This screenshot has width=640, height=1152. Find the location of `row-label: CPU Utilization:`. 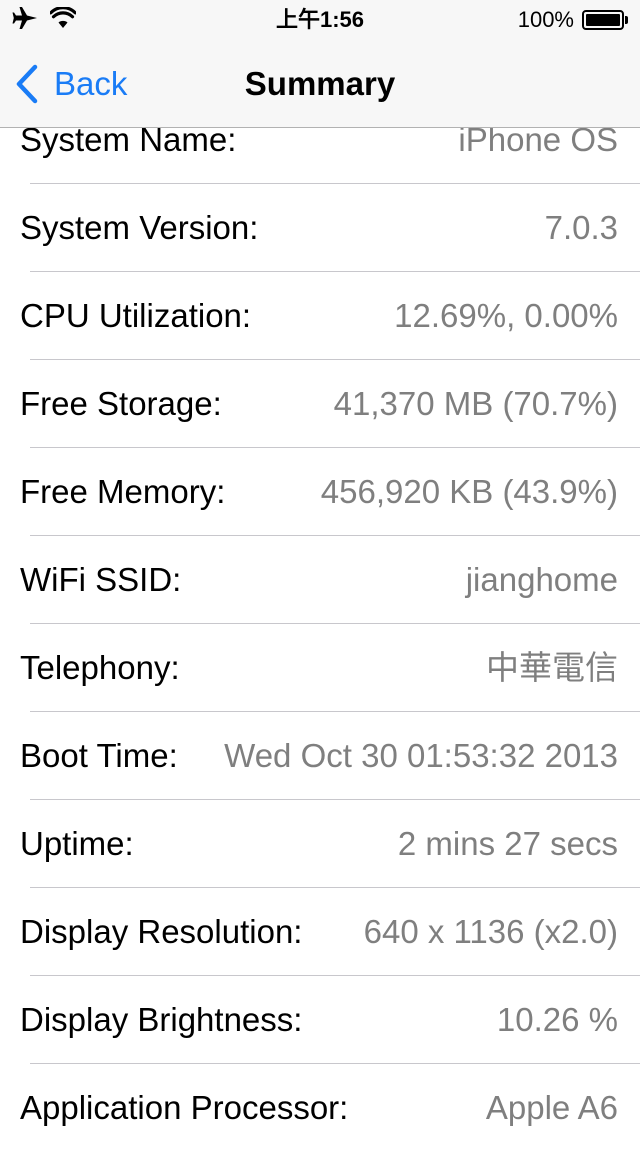

row-label: CPU Utilization: is located at coordinates (136, 315).